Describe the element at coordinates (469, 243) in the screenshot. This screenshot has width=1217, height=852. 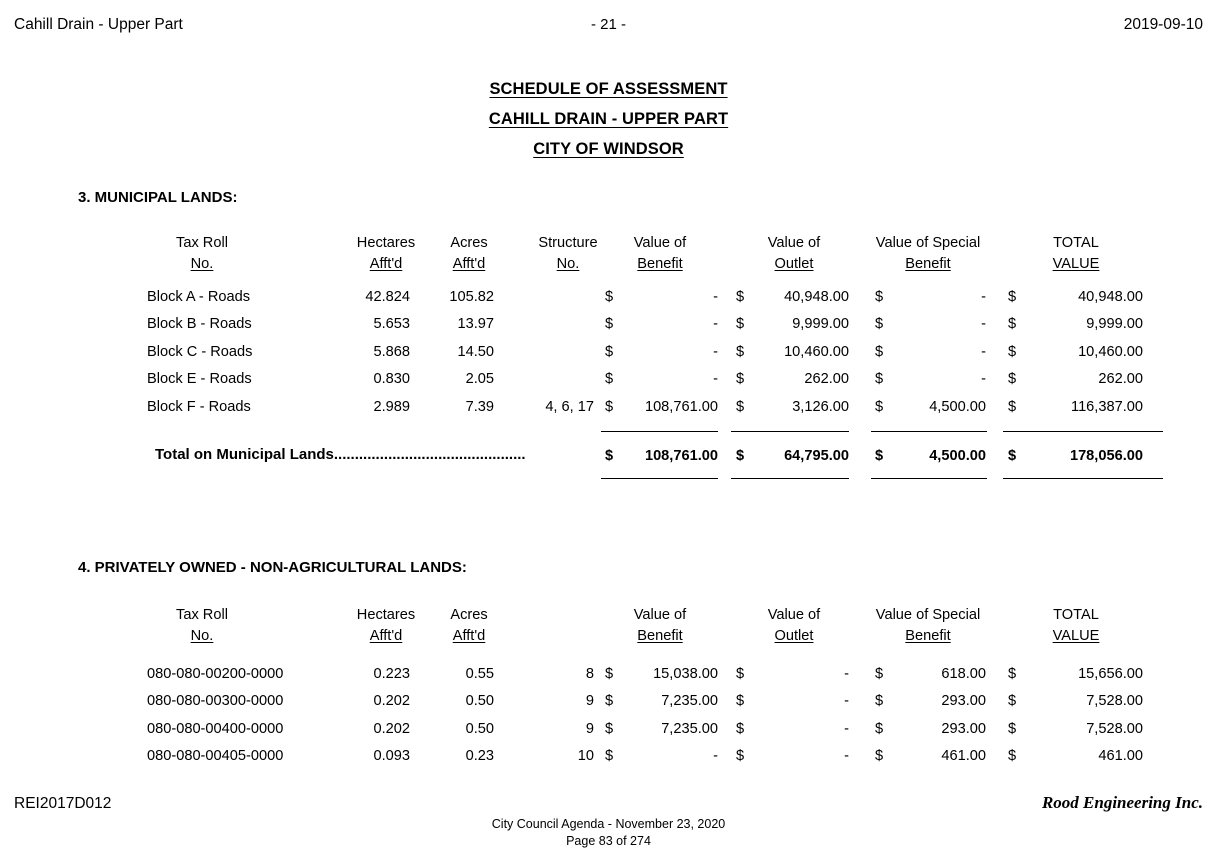
I see `column-header-acres: Acres` at that location.